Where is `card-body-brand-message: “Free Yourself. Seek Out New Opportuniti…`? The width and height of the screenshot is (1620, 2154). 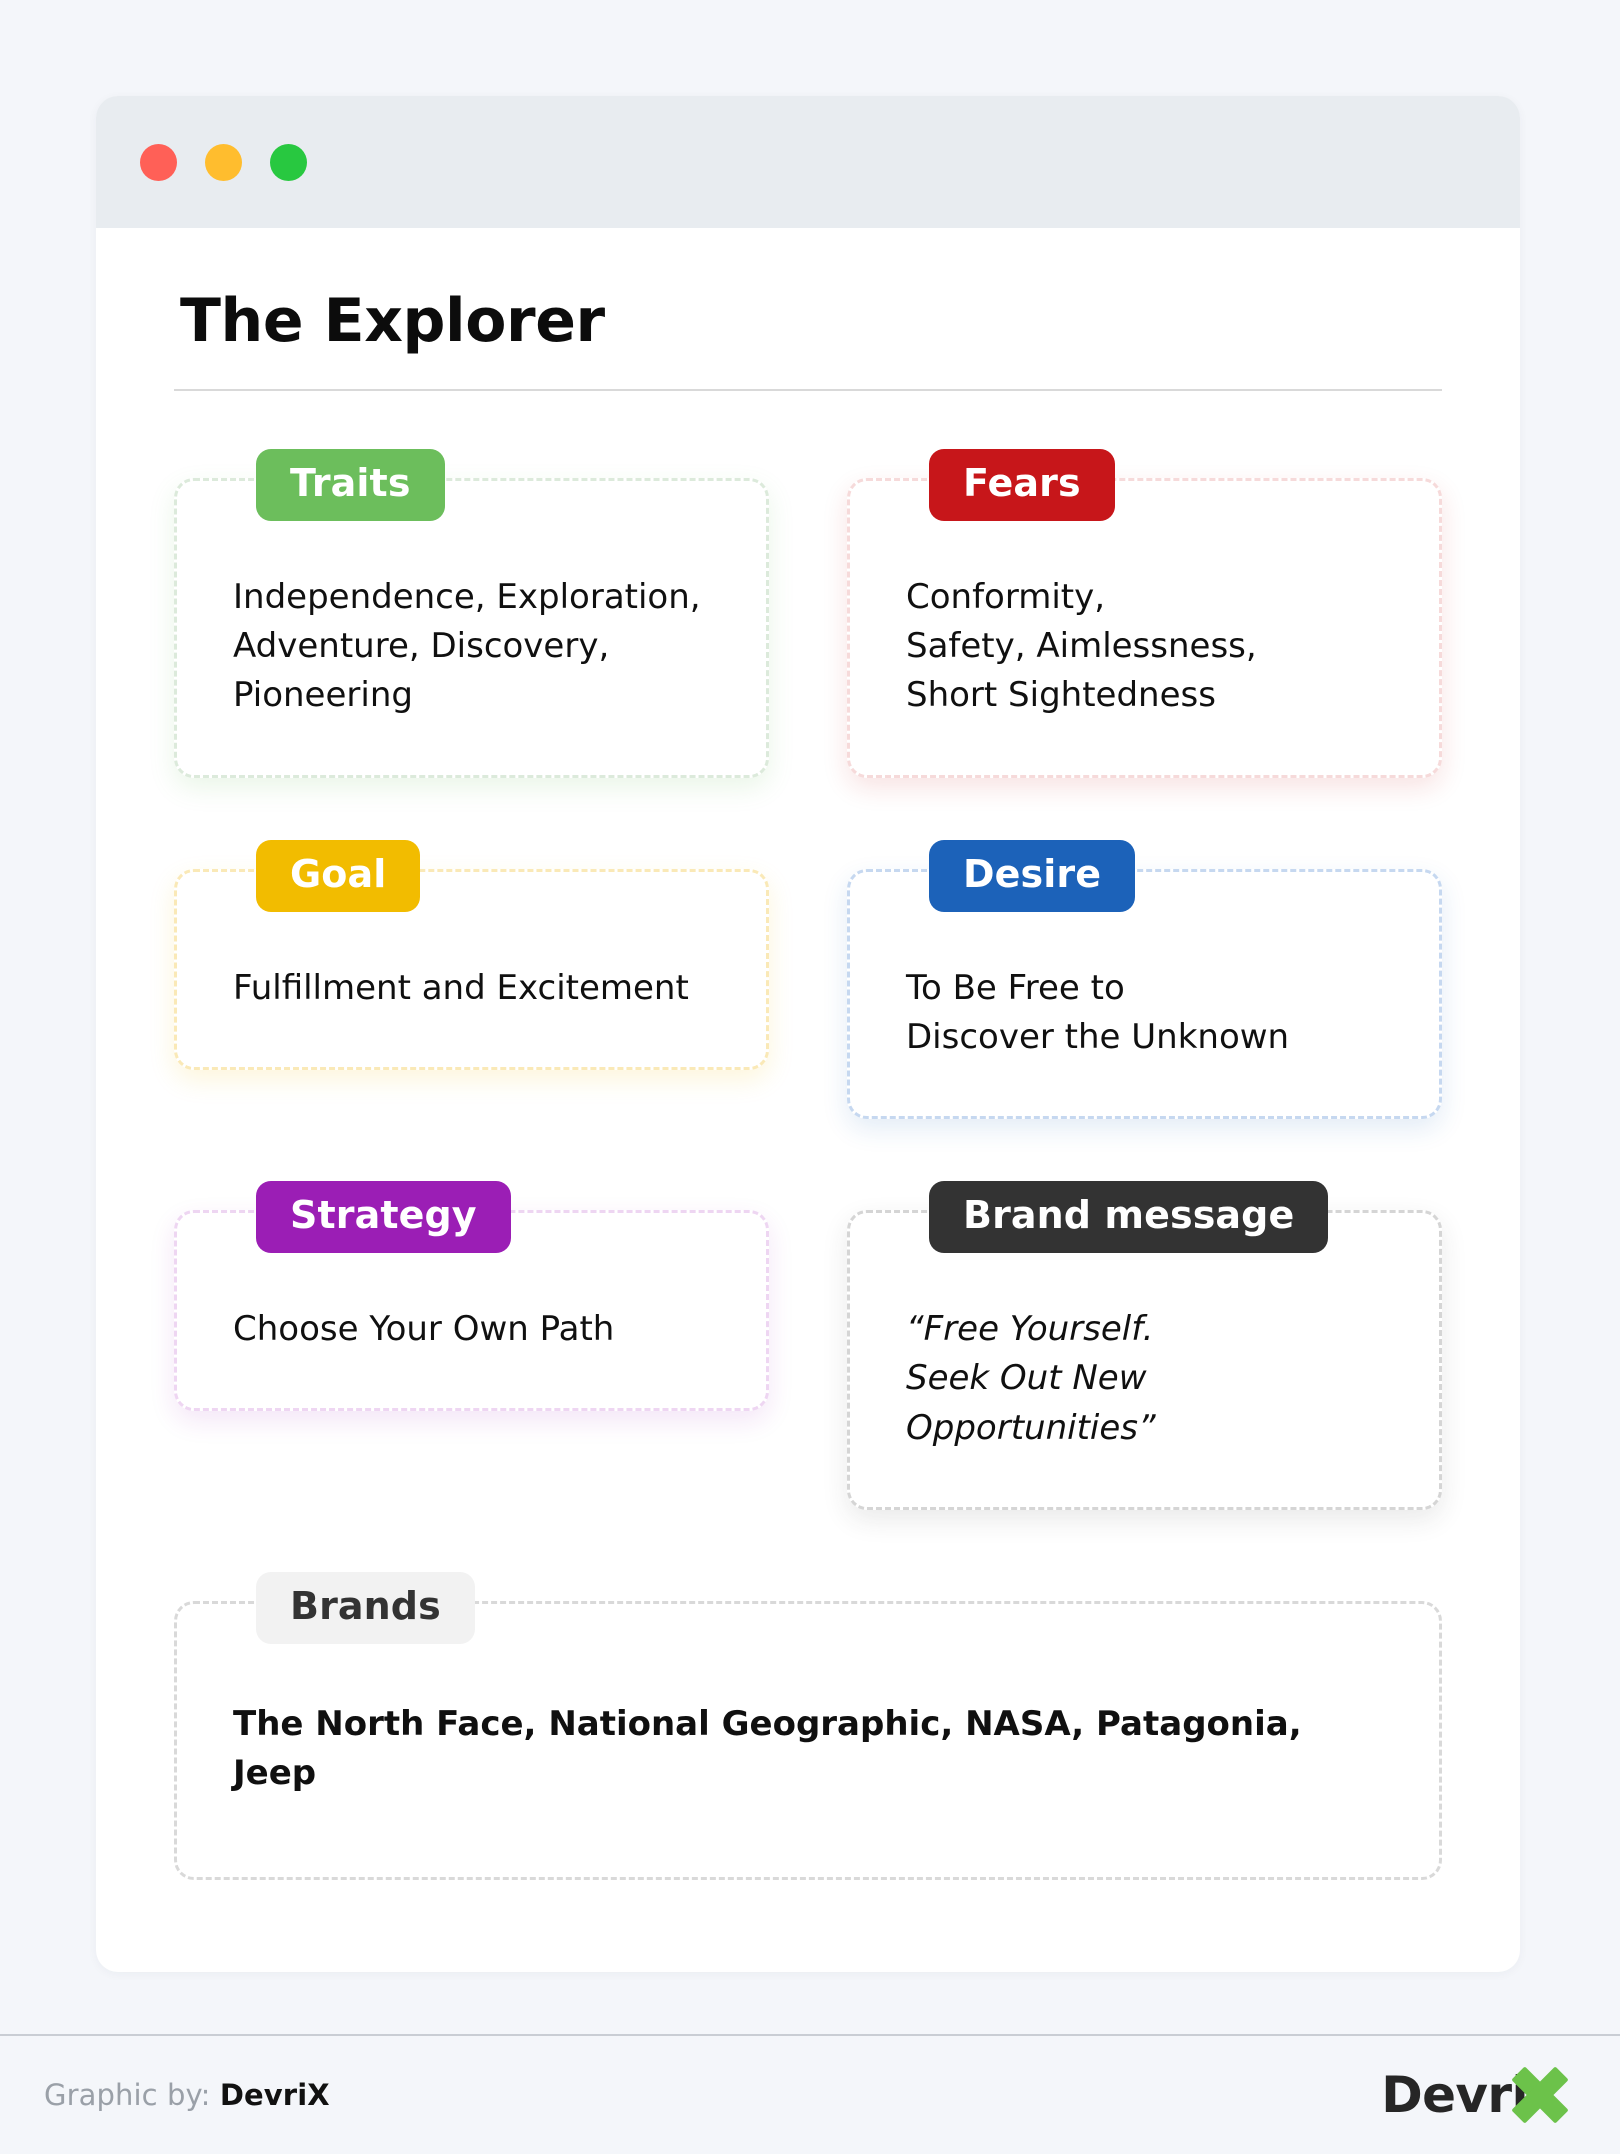
card-body-brand-message: “Free Yourself. Seek Out New Opportuniti… is located at coordinates (1144, 1360).